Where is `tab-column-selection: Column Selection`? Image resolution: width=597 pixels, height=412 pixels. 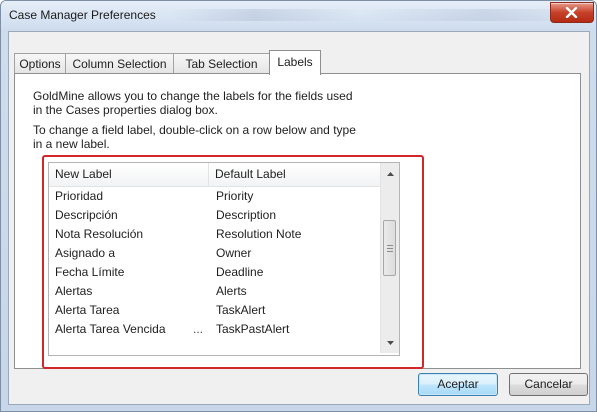
tab-column-selection: Column Selection is located at coordinates (119, 63).